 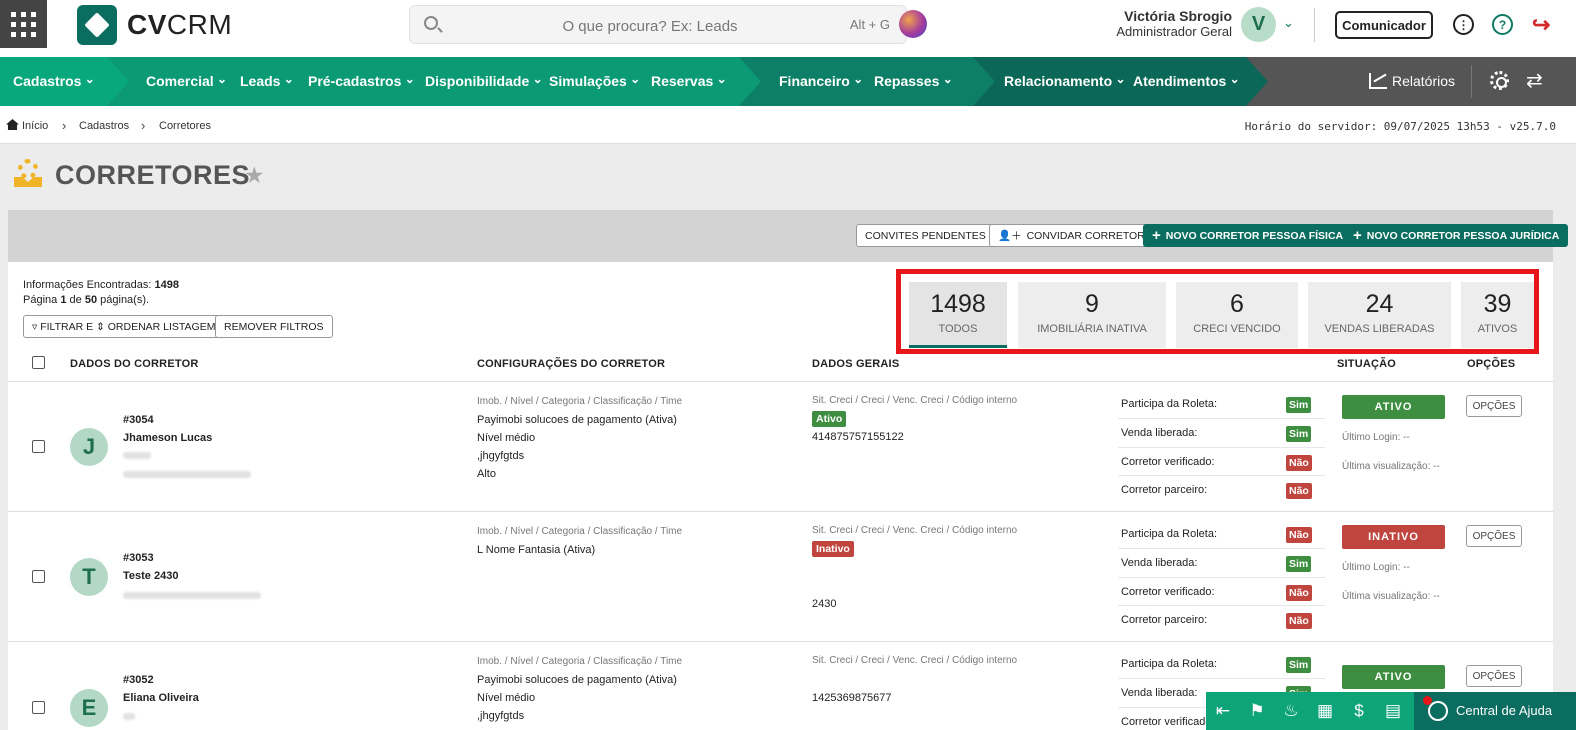 I want to click on pending-invites-label: CONVITES PENDENTES, so click(x=925, y=235).